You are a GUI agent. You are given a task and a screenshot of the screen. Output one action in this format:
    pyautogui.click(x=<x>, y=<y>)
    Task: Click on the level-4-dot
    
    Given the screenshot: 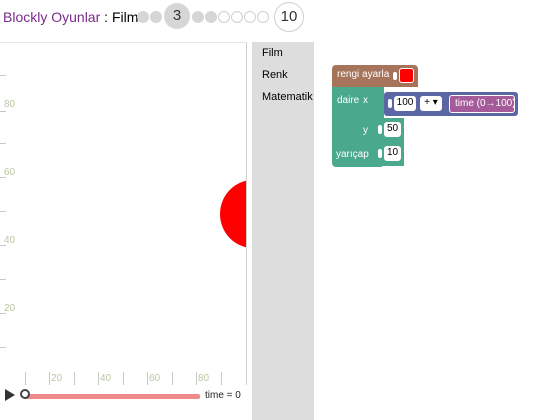 What is the action you would take?
    pyautogui.click(x=198, y=17)
    